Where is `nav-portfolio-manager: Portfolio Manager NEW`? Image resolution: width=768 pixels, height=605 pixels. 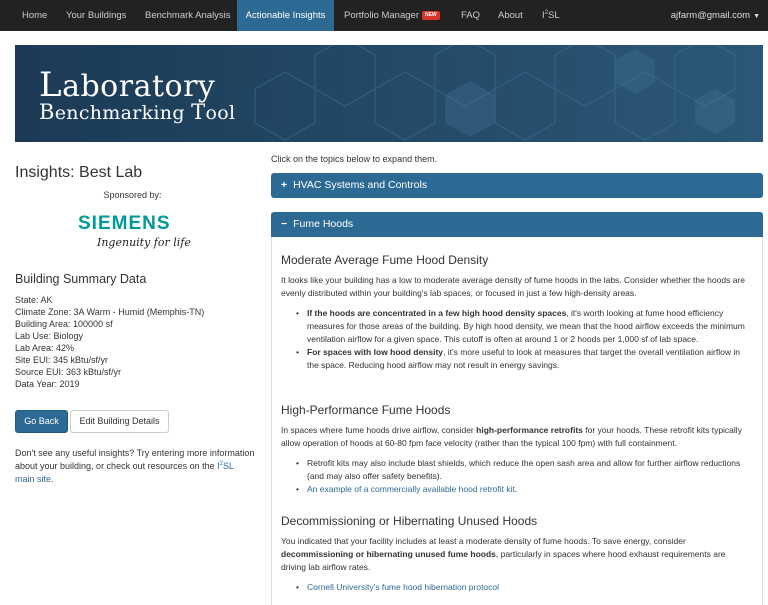
nav-portfolio-manager: Portfolio Manager NEW is located at coordinates (392, 15).